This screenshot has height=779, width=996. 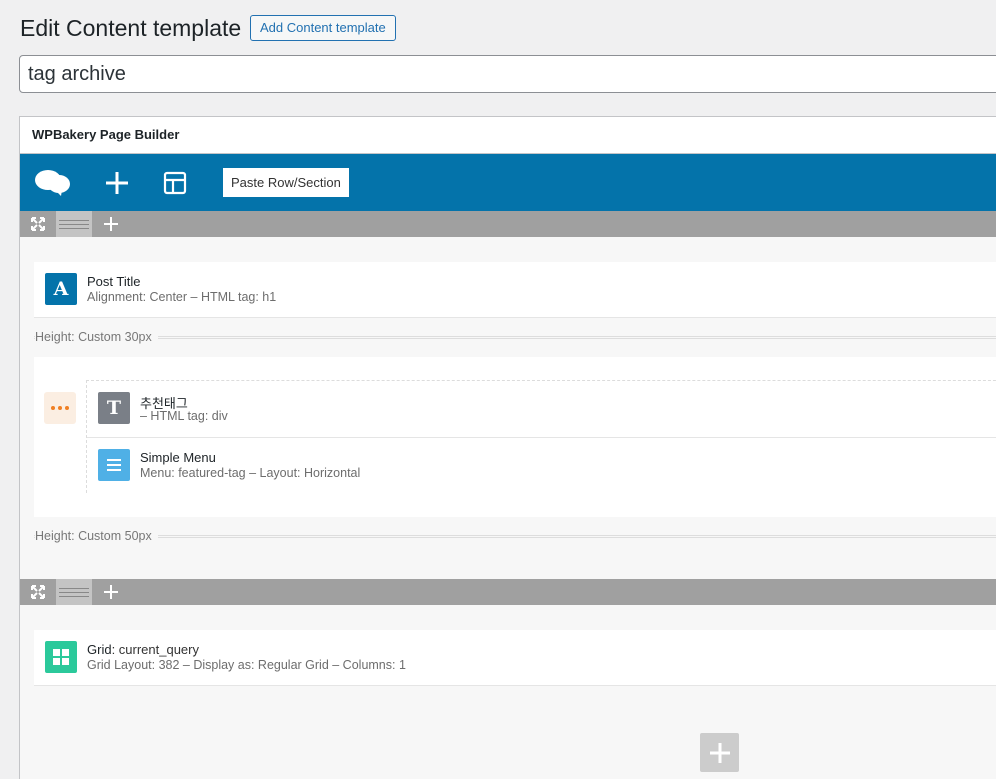 I want to click on add-content-template-button: Add Content template, so click(x=323, y=28).